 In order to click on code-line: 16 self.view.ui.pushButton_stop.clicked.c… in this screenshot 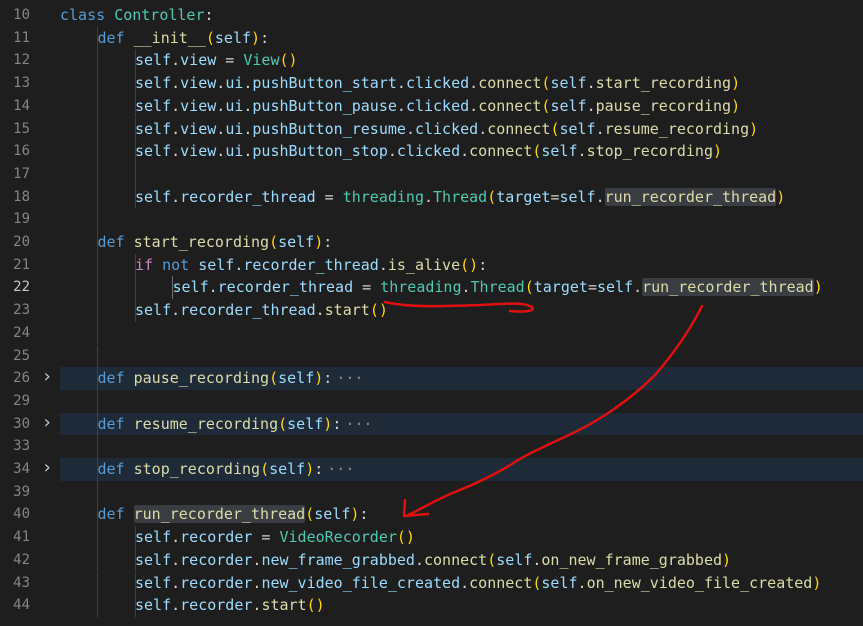, I will do `click(431, 151)`.